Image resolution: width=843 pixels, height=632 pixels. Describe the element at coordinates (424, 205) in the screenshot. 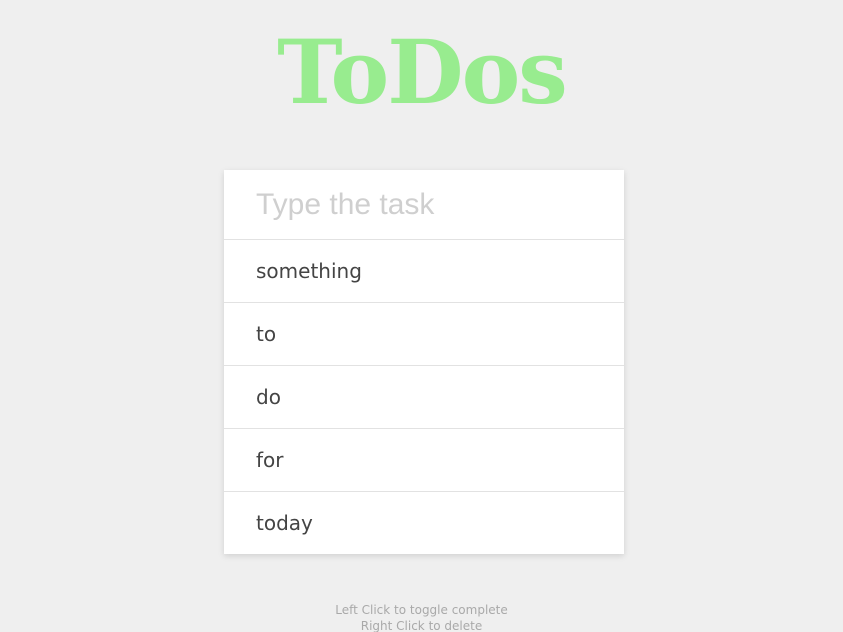

I see `new-task-input` at that location.